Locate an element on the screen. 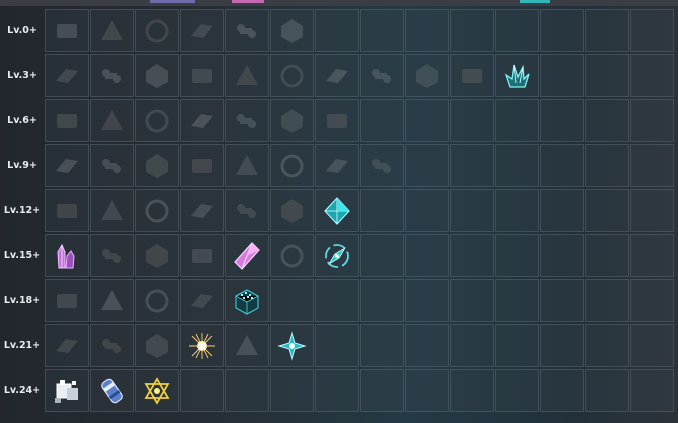 Image resolution: width=678 pixels, height=423 pixels. grid-slot-gears is located at coordinates (157, 300).